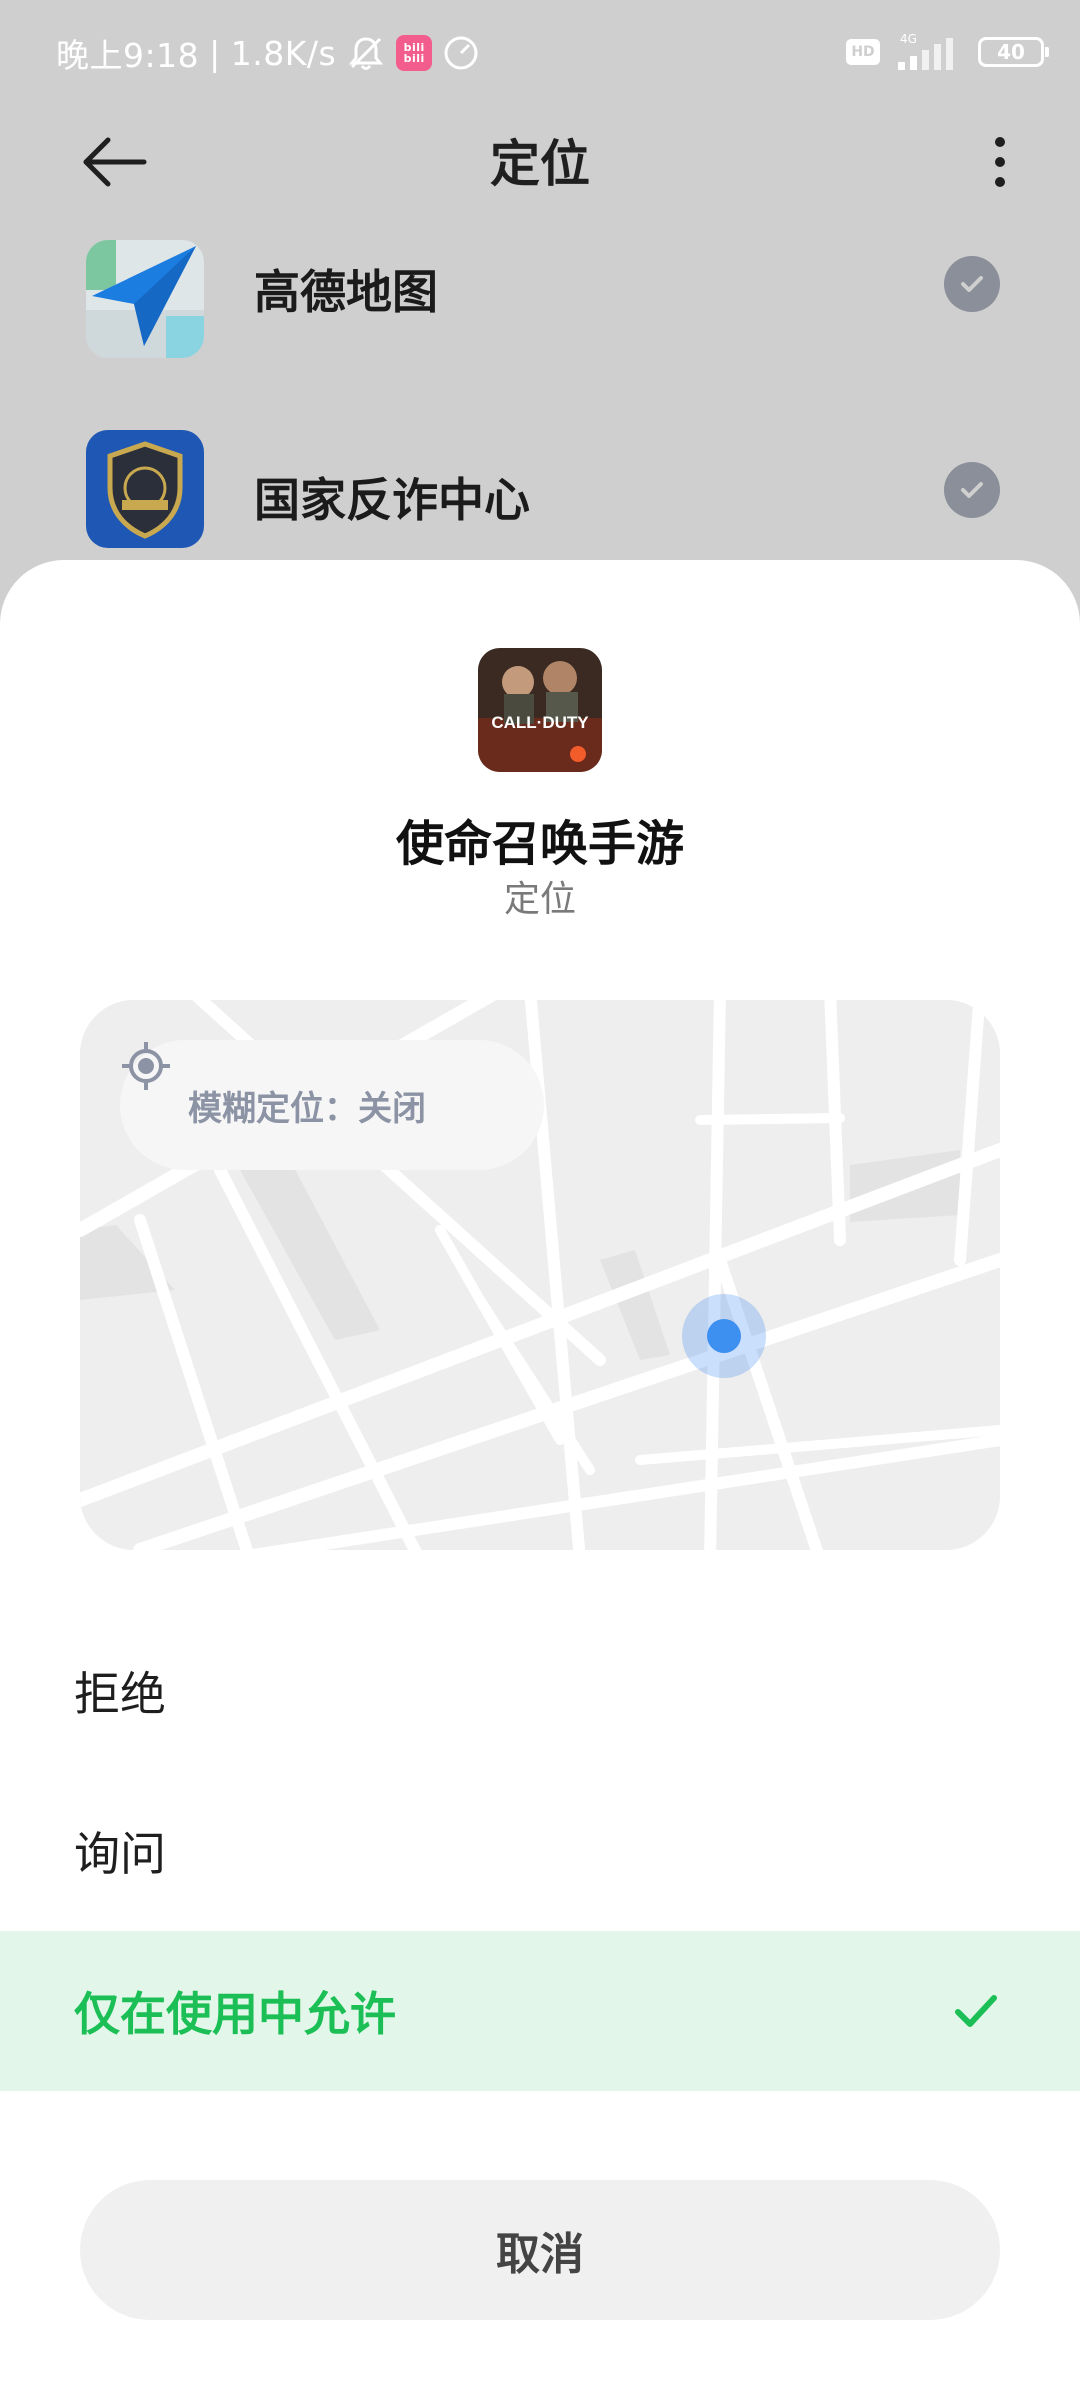  I want to click on app-name: 国家反诈中心, so click(392, 500).